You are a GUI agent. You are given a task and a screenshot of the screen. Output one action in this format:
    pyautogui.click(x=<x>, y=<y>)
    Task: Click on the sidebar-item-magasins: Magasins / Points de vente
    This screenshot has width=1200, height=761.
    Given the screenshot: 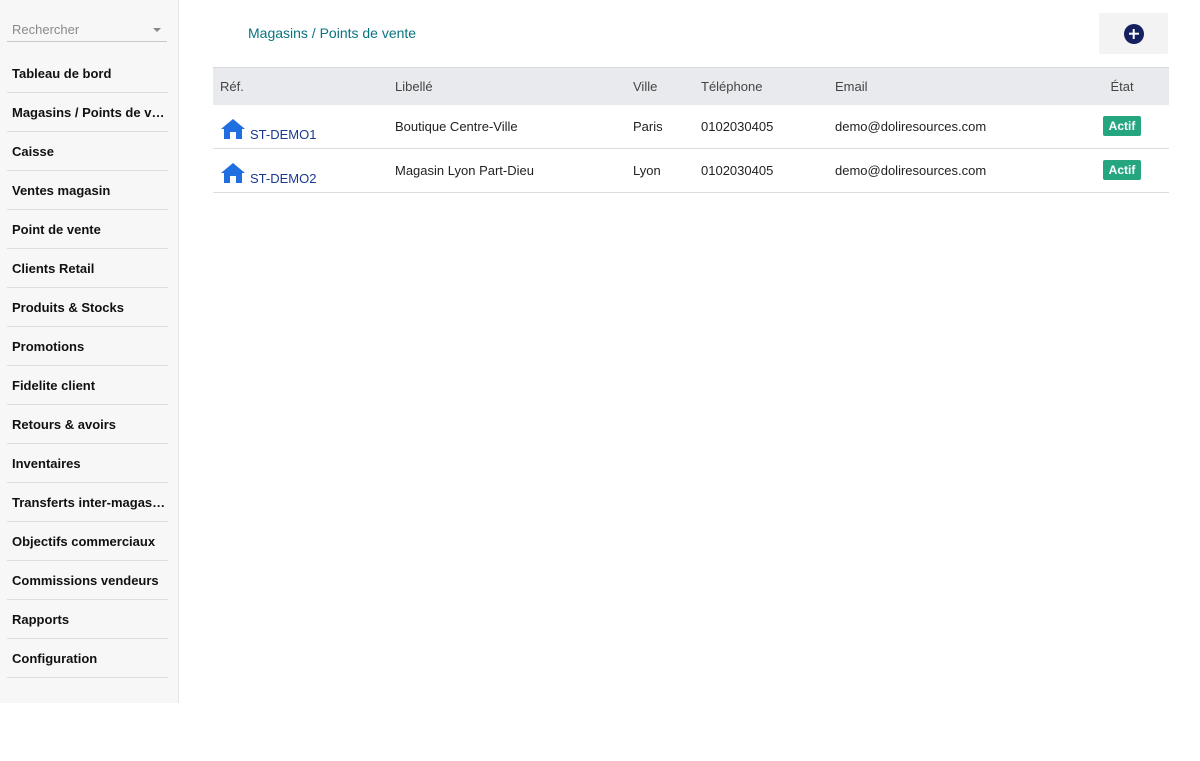 What is the action you would take?
    pyautogui.click(x=87, y=112)
    